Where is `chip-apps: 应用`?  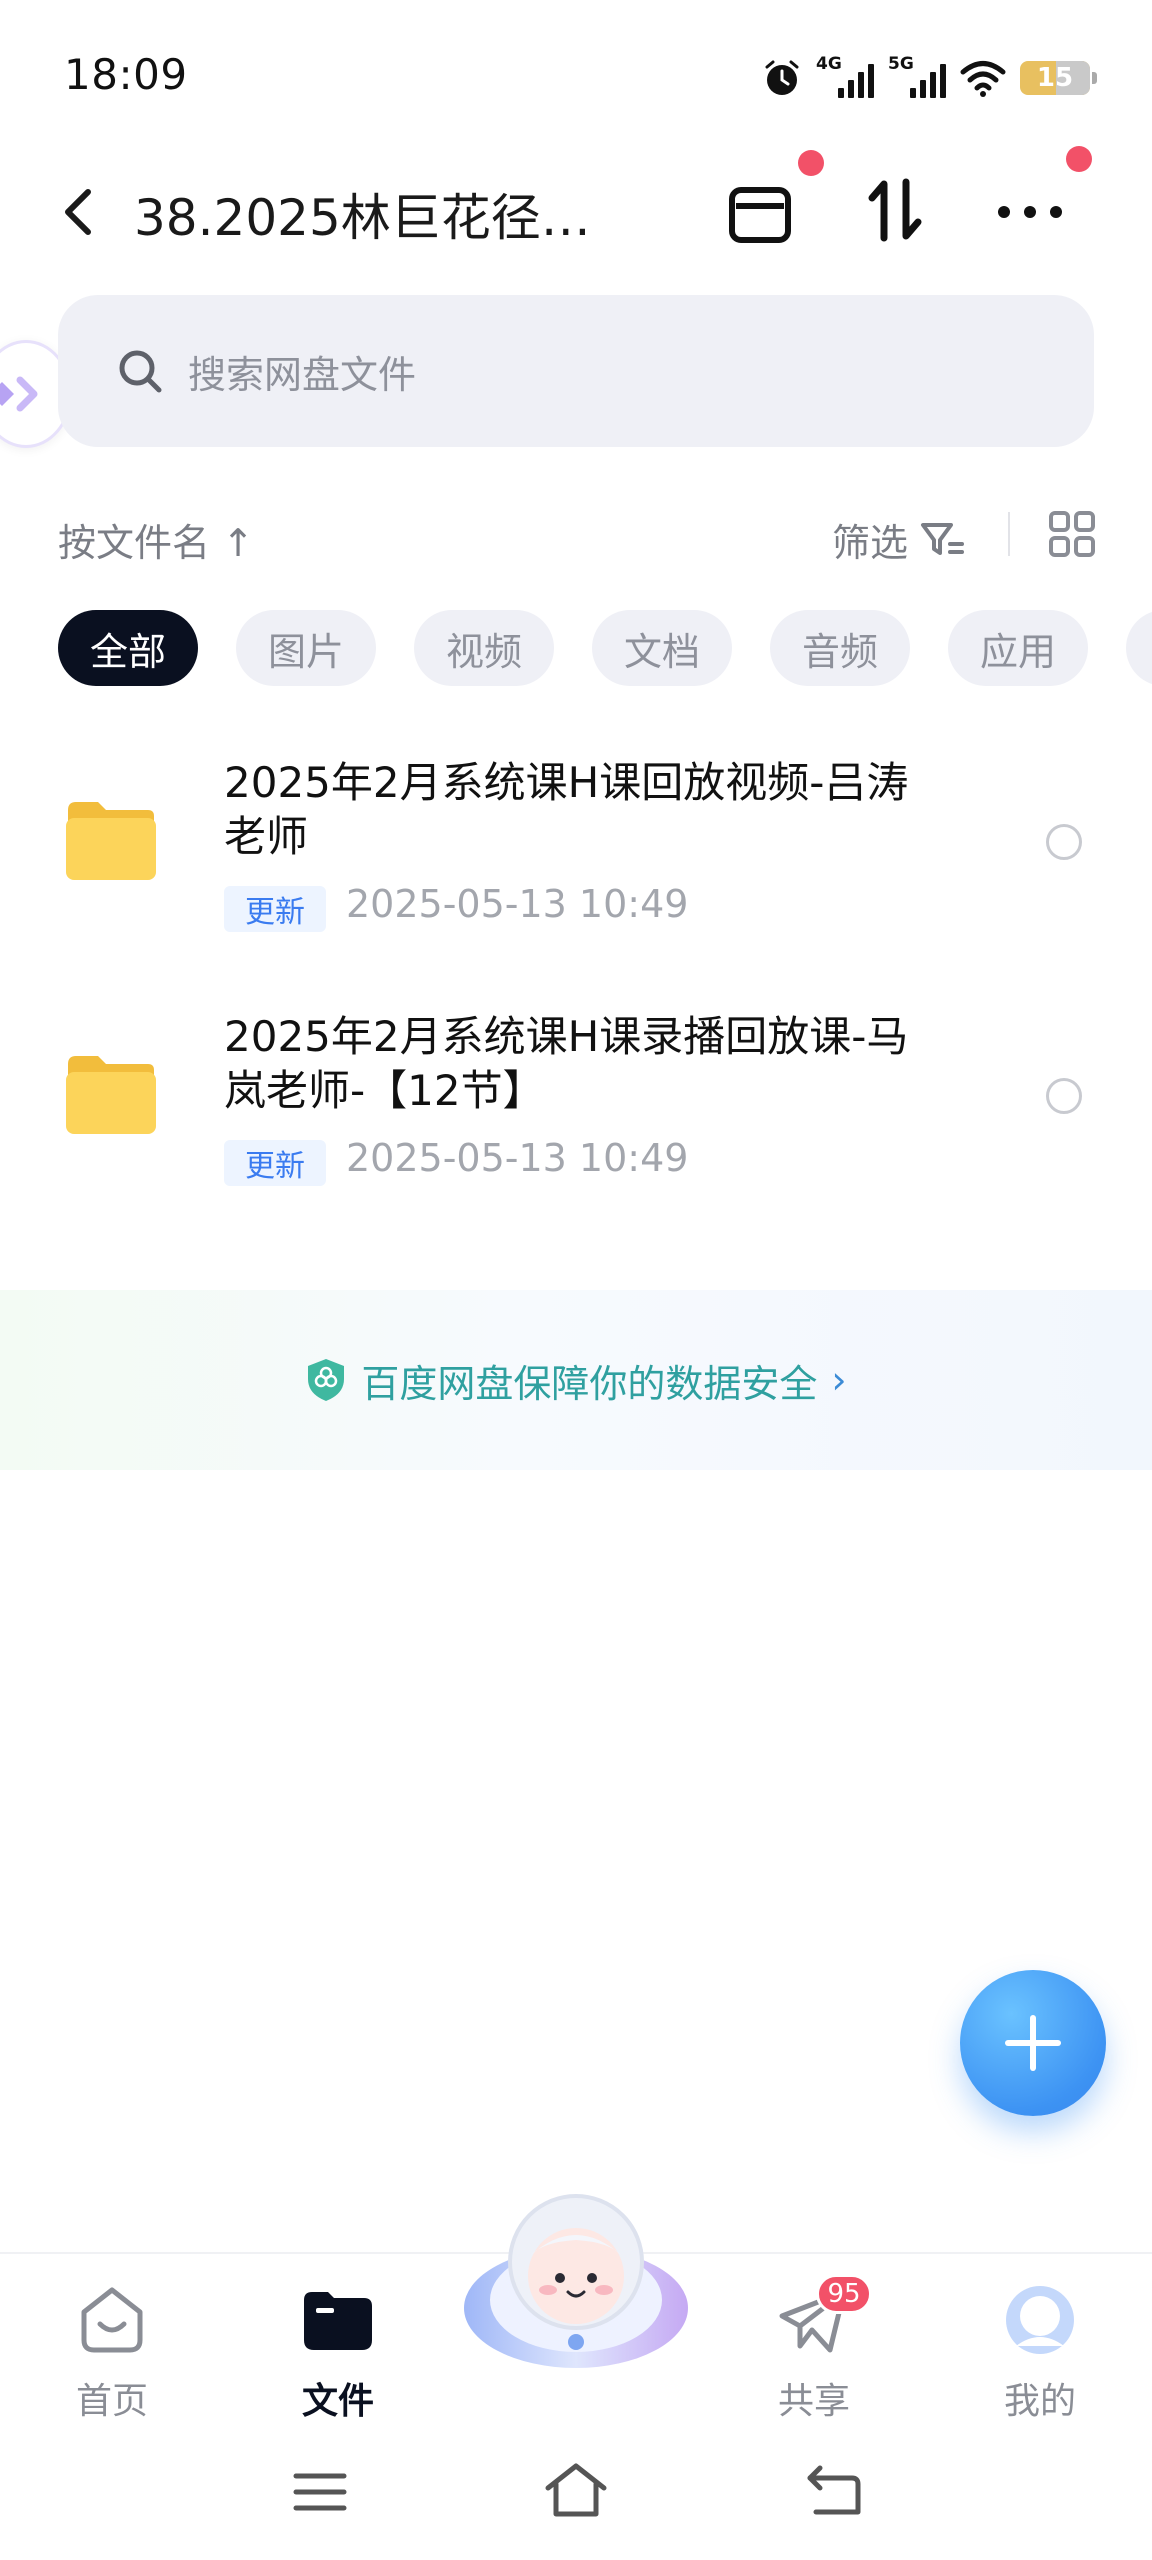
chip-apps: 应用 is located at coordinates (1018, 648).